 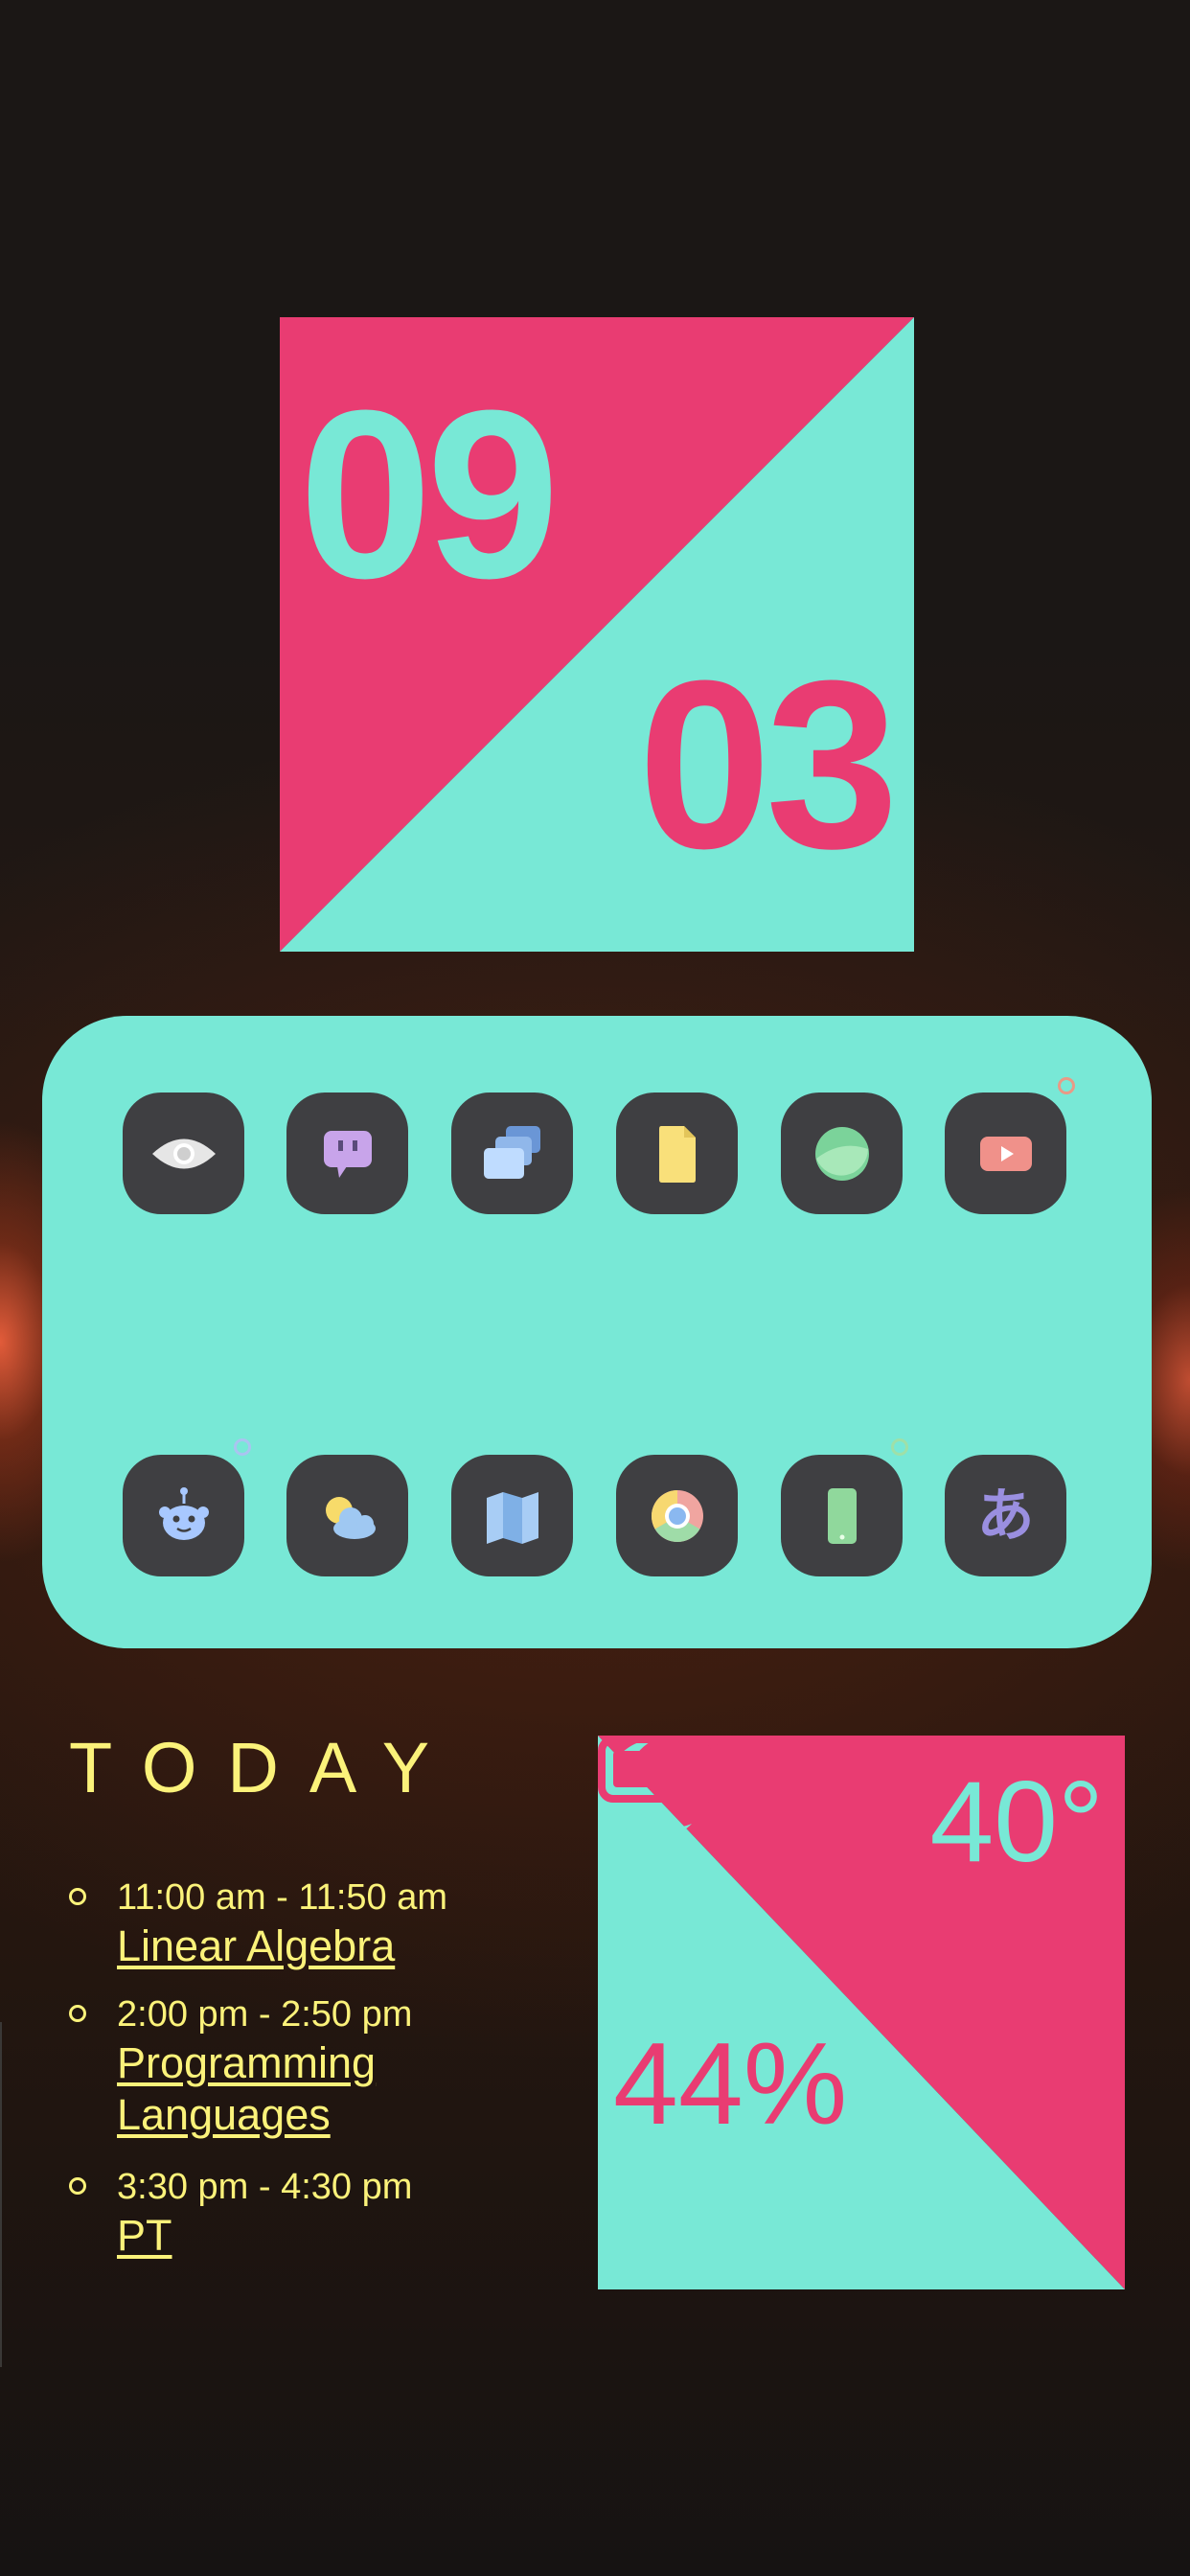 I want to click on app-file, so click(x=677, y=1153).